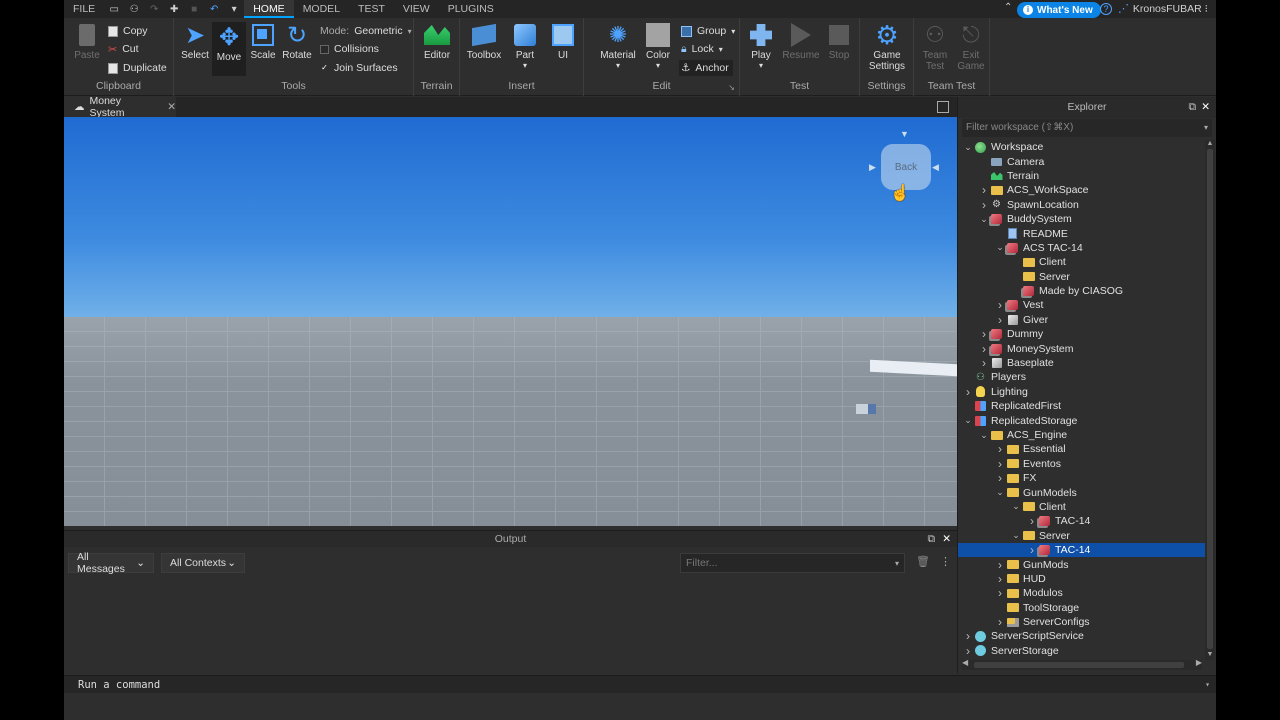 The height and width of the screenshot is (720, 1280). Describe the element at coordinates (1008, 7) in the screenshot. I see `collapse-ribbon-icon: ⌃` at that location.